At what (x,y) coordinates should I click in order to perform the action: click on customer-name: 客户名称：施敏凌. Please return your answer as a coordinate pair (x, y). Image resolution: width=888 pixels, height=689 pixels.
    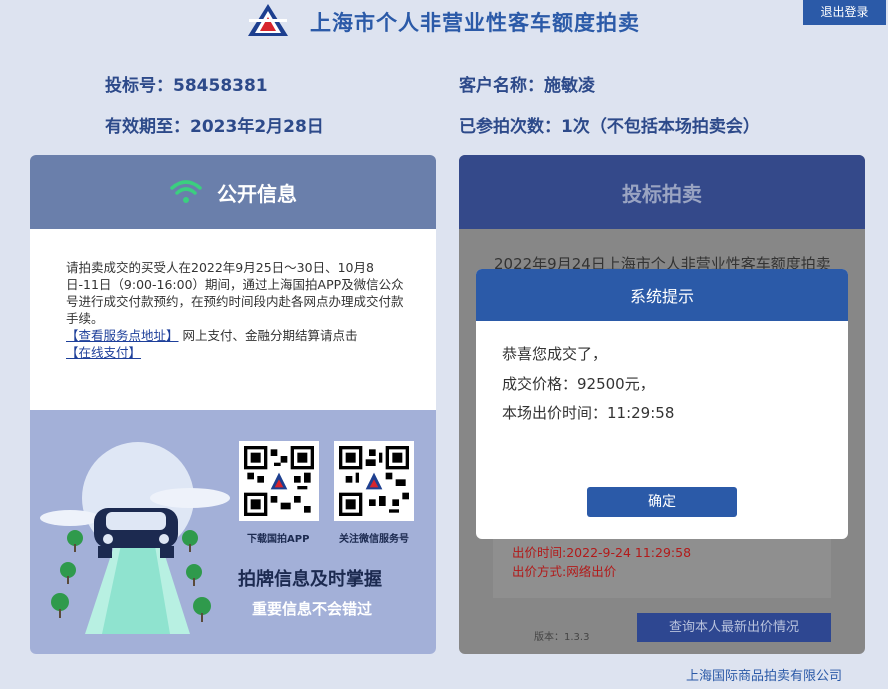
    Looking at the image, I should click on (527, 86).